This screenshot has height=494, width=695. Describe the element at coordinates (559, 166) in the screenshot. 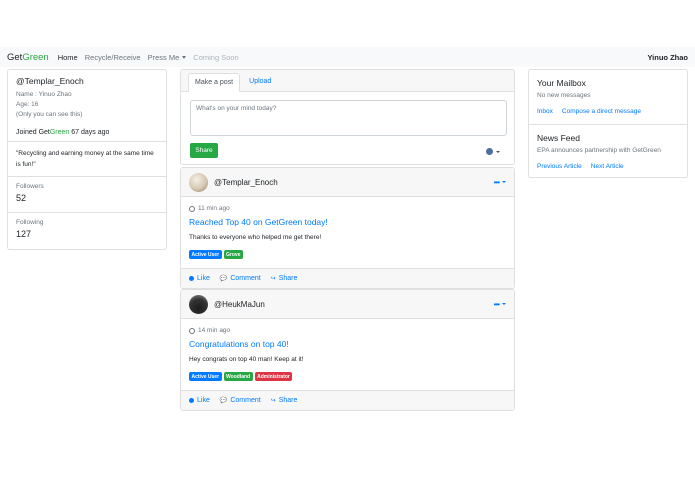

I see `previous-article-link: Previous Article` at that location.